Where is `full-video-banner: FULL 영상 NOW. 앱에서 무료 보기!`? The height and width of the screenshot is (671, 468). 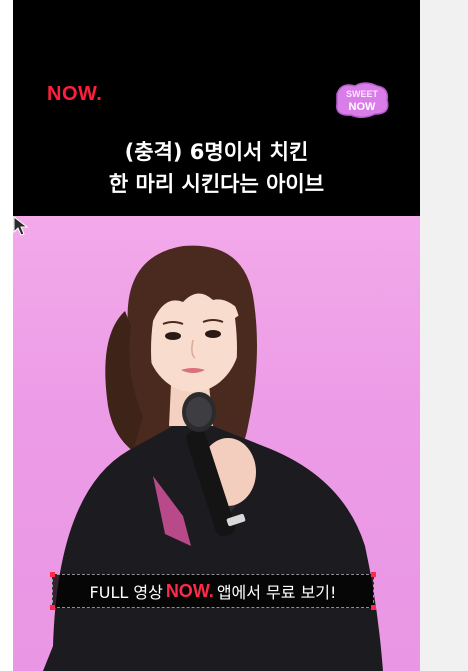
full-video-banner: FULL 영상 NOW. 앱에서 무료 보기! is located at coordinates (213, 591).